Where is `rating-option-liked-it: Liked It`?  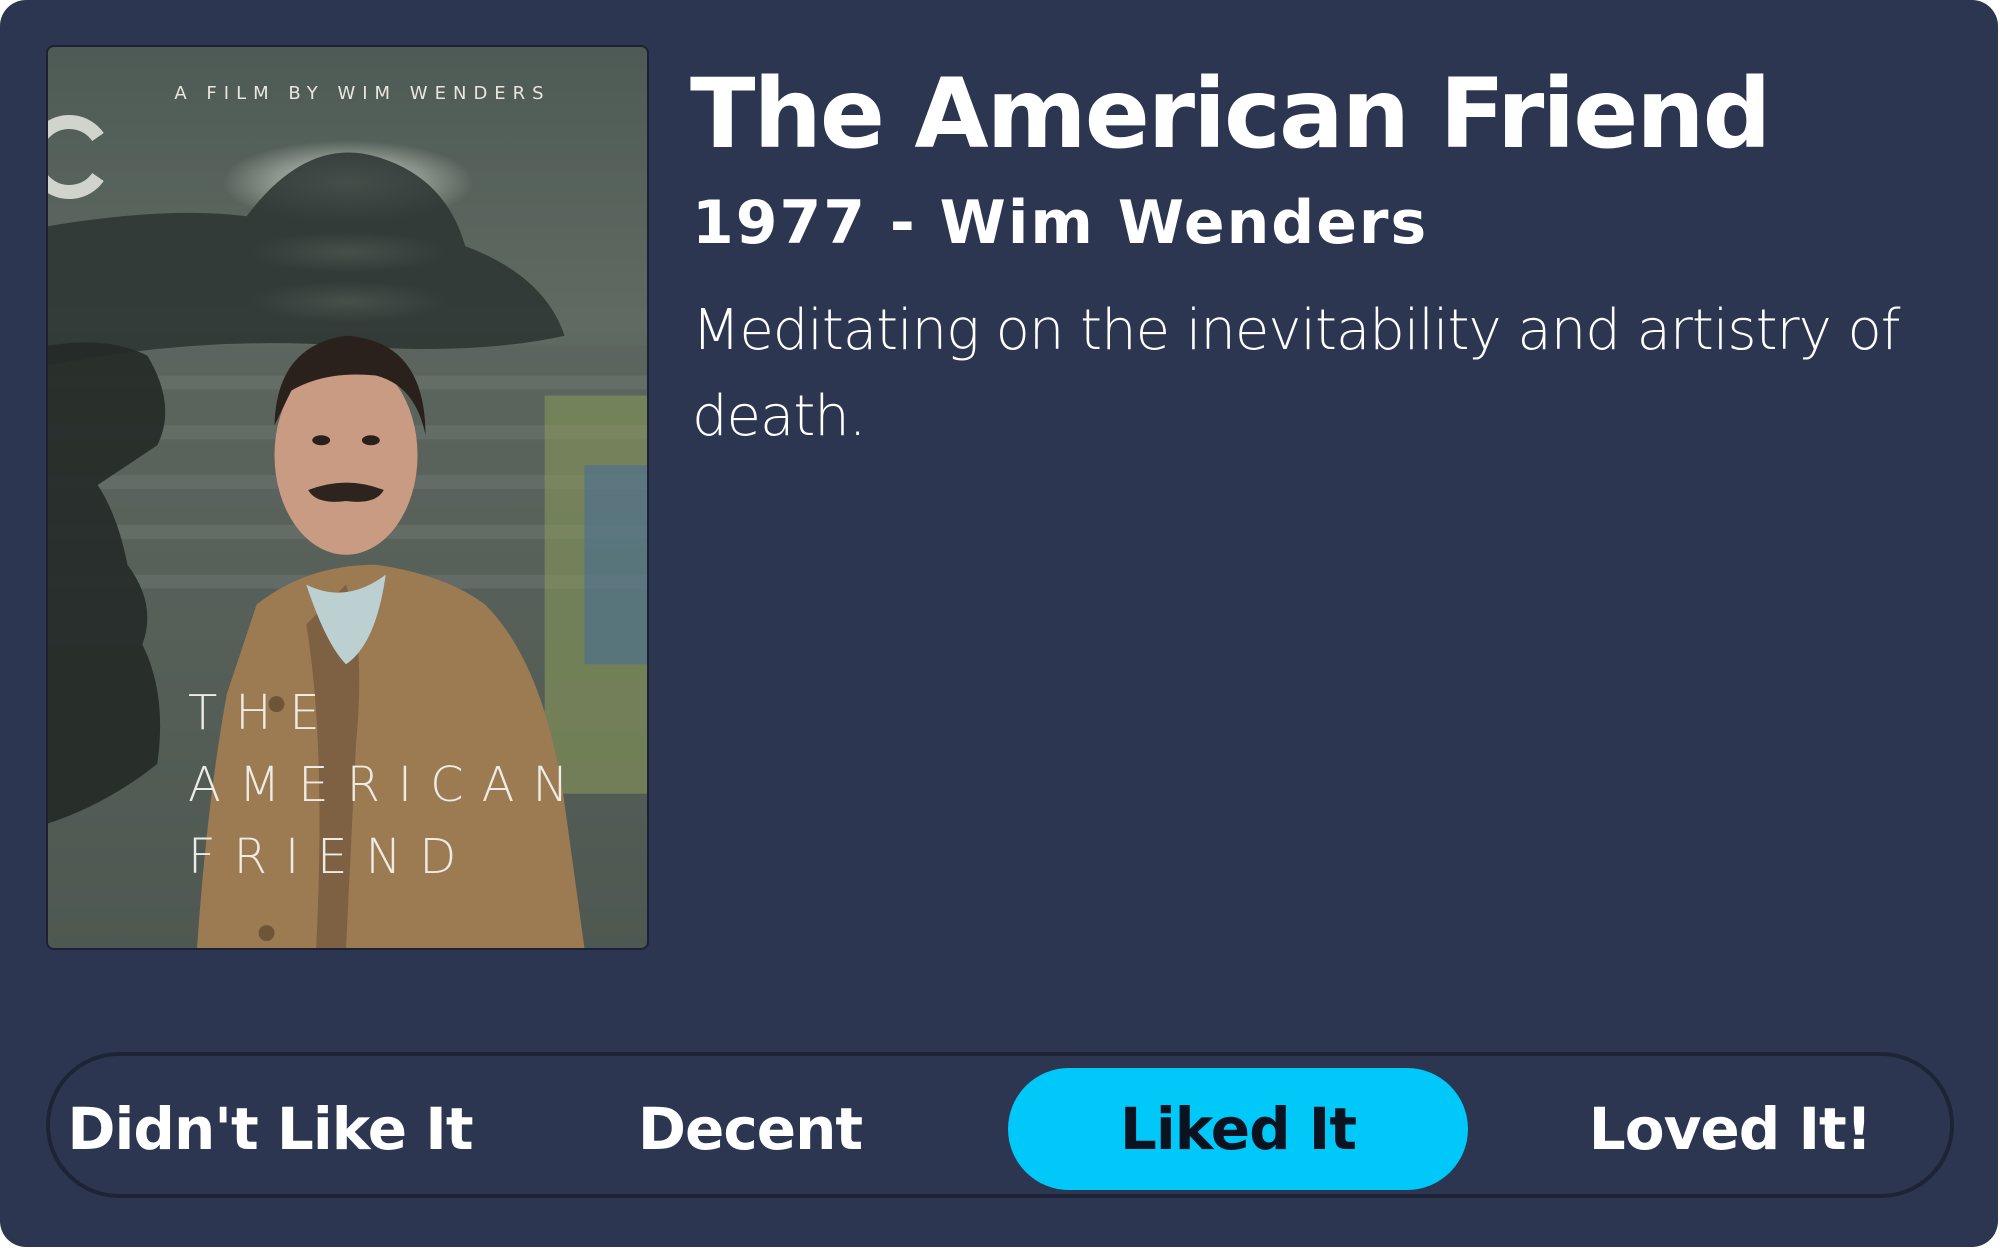
rating-option-liked-it: Liked It is located at coordinates (1238, 1129).